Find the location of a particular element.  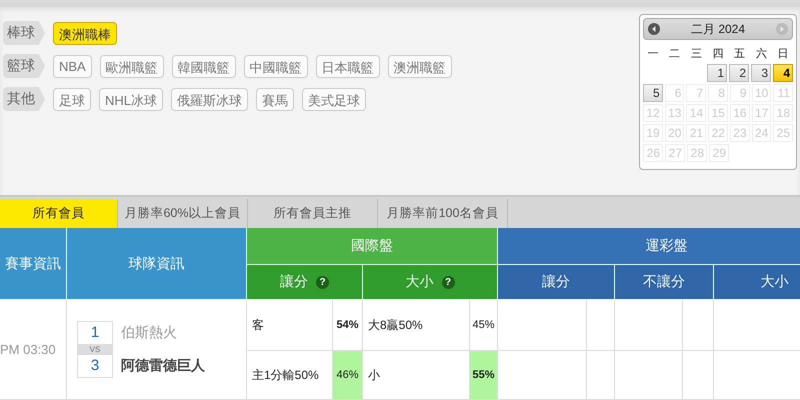

column-header: 不讓分 is located at coordinates (664, 282).